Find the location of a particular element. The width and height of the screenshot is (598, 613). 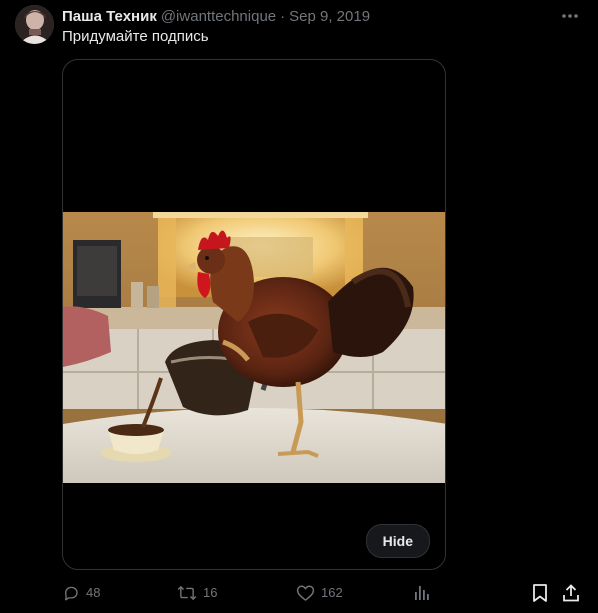

analytics-icon is located at coordinates (422, 593).